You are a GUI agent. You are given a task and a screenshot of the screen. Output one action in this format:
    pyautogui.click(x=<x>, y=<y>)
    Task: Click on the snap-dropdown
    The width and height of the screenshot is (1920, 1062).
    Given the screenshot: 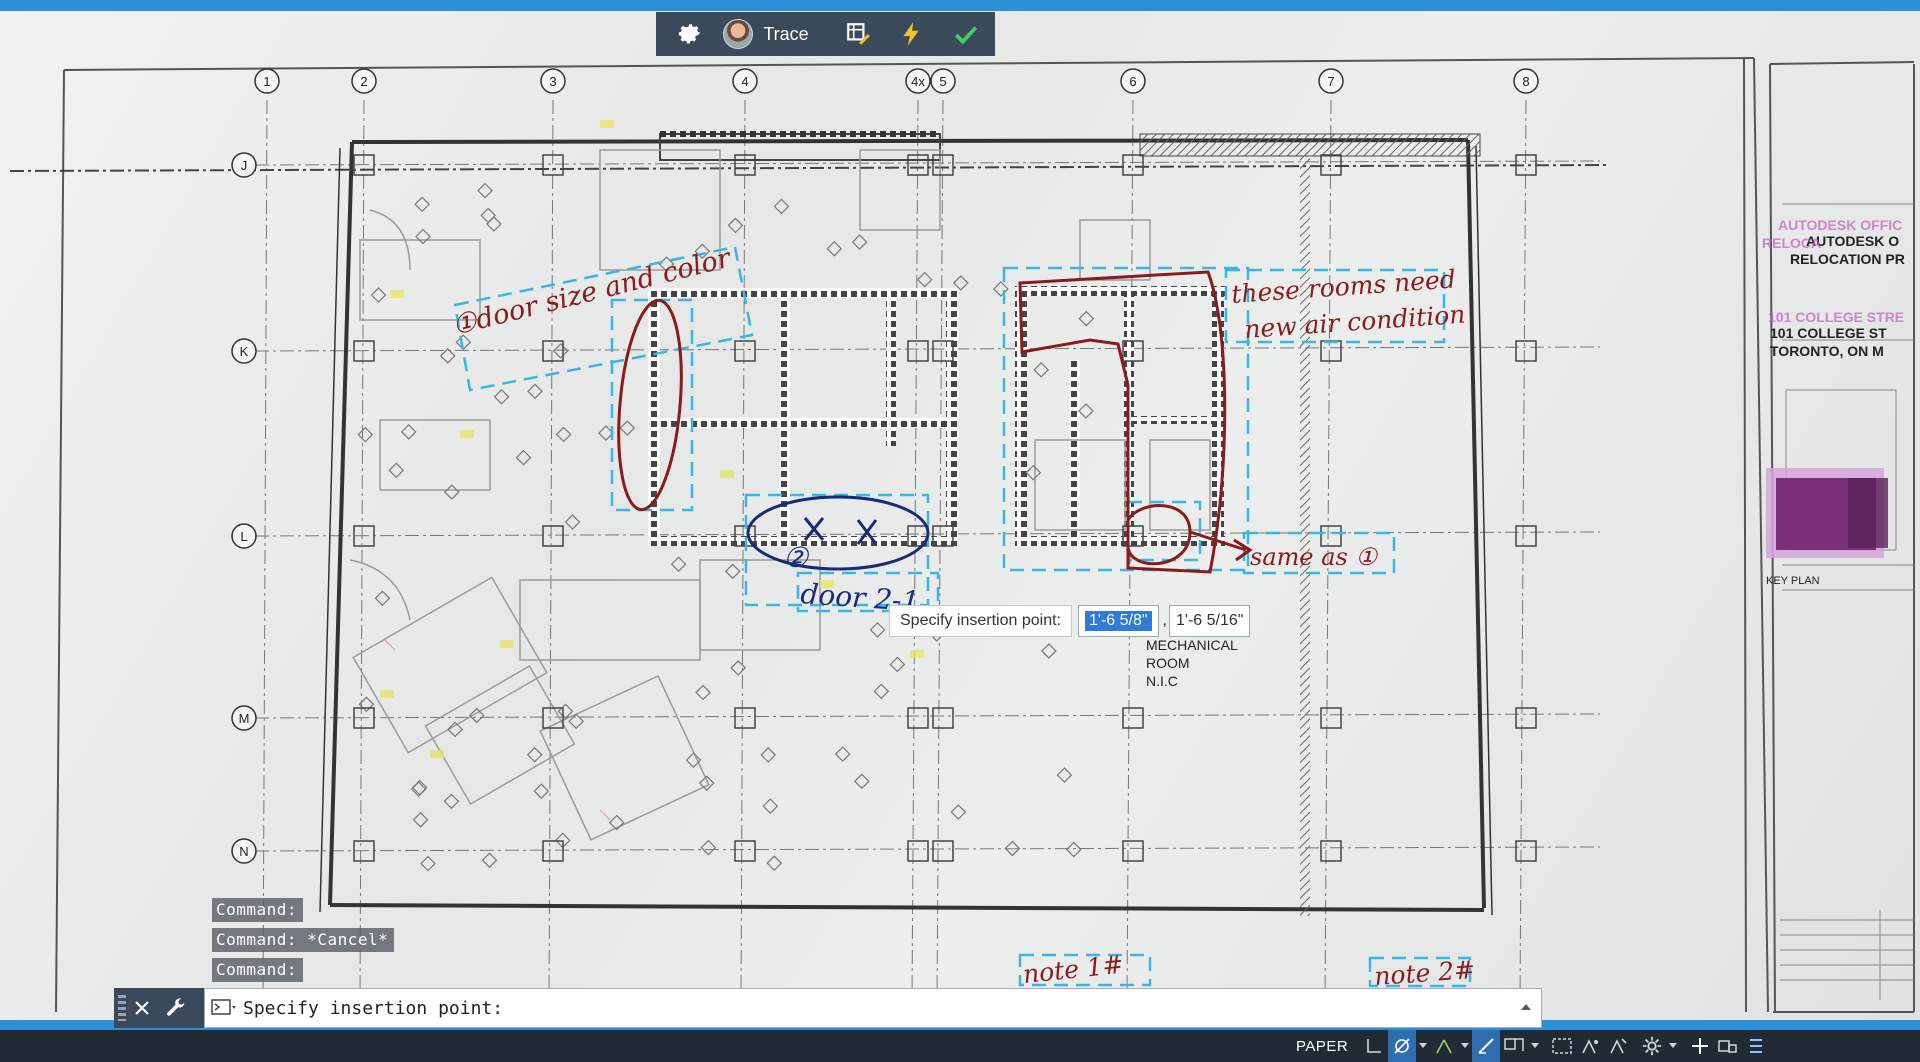 What is the action you would take?
    pyautogui.click(x=1423, y=1046)
    